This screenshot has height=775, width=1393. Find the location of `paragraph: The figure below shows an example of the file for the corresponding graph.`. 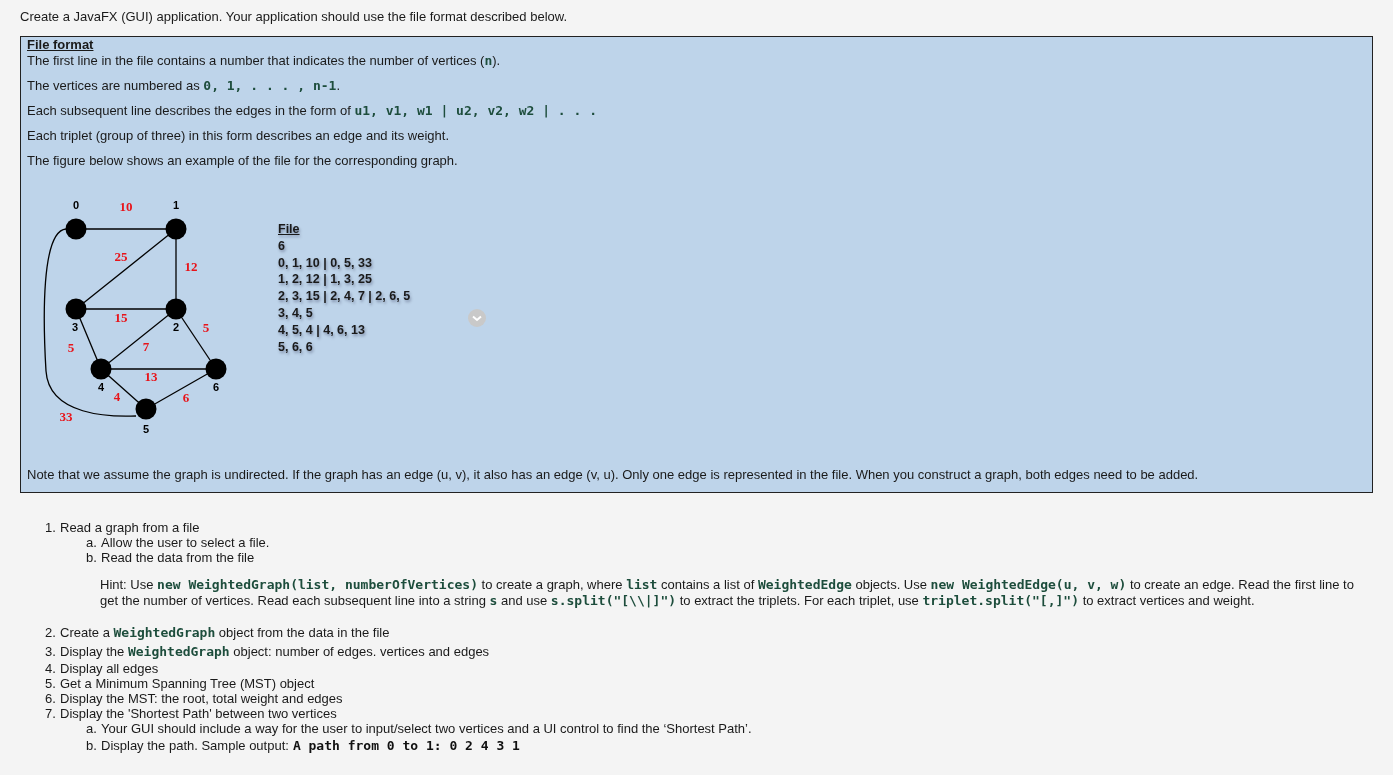

paragraph: The figure below shows an example of the file for the corresponding graph. is located at coordinates (243, 160).